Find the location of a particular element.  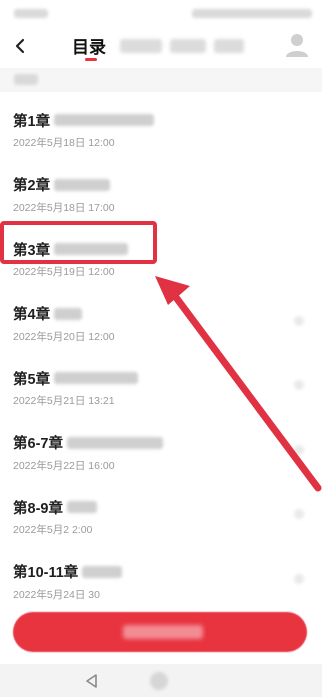

chevron-left-icon is located at coordinates (20, 46).